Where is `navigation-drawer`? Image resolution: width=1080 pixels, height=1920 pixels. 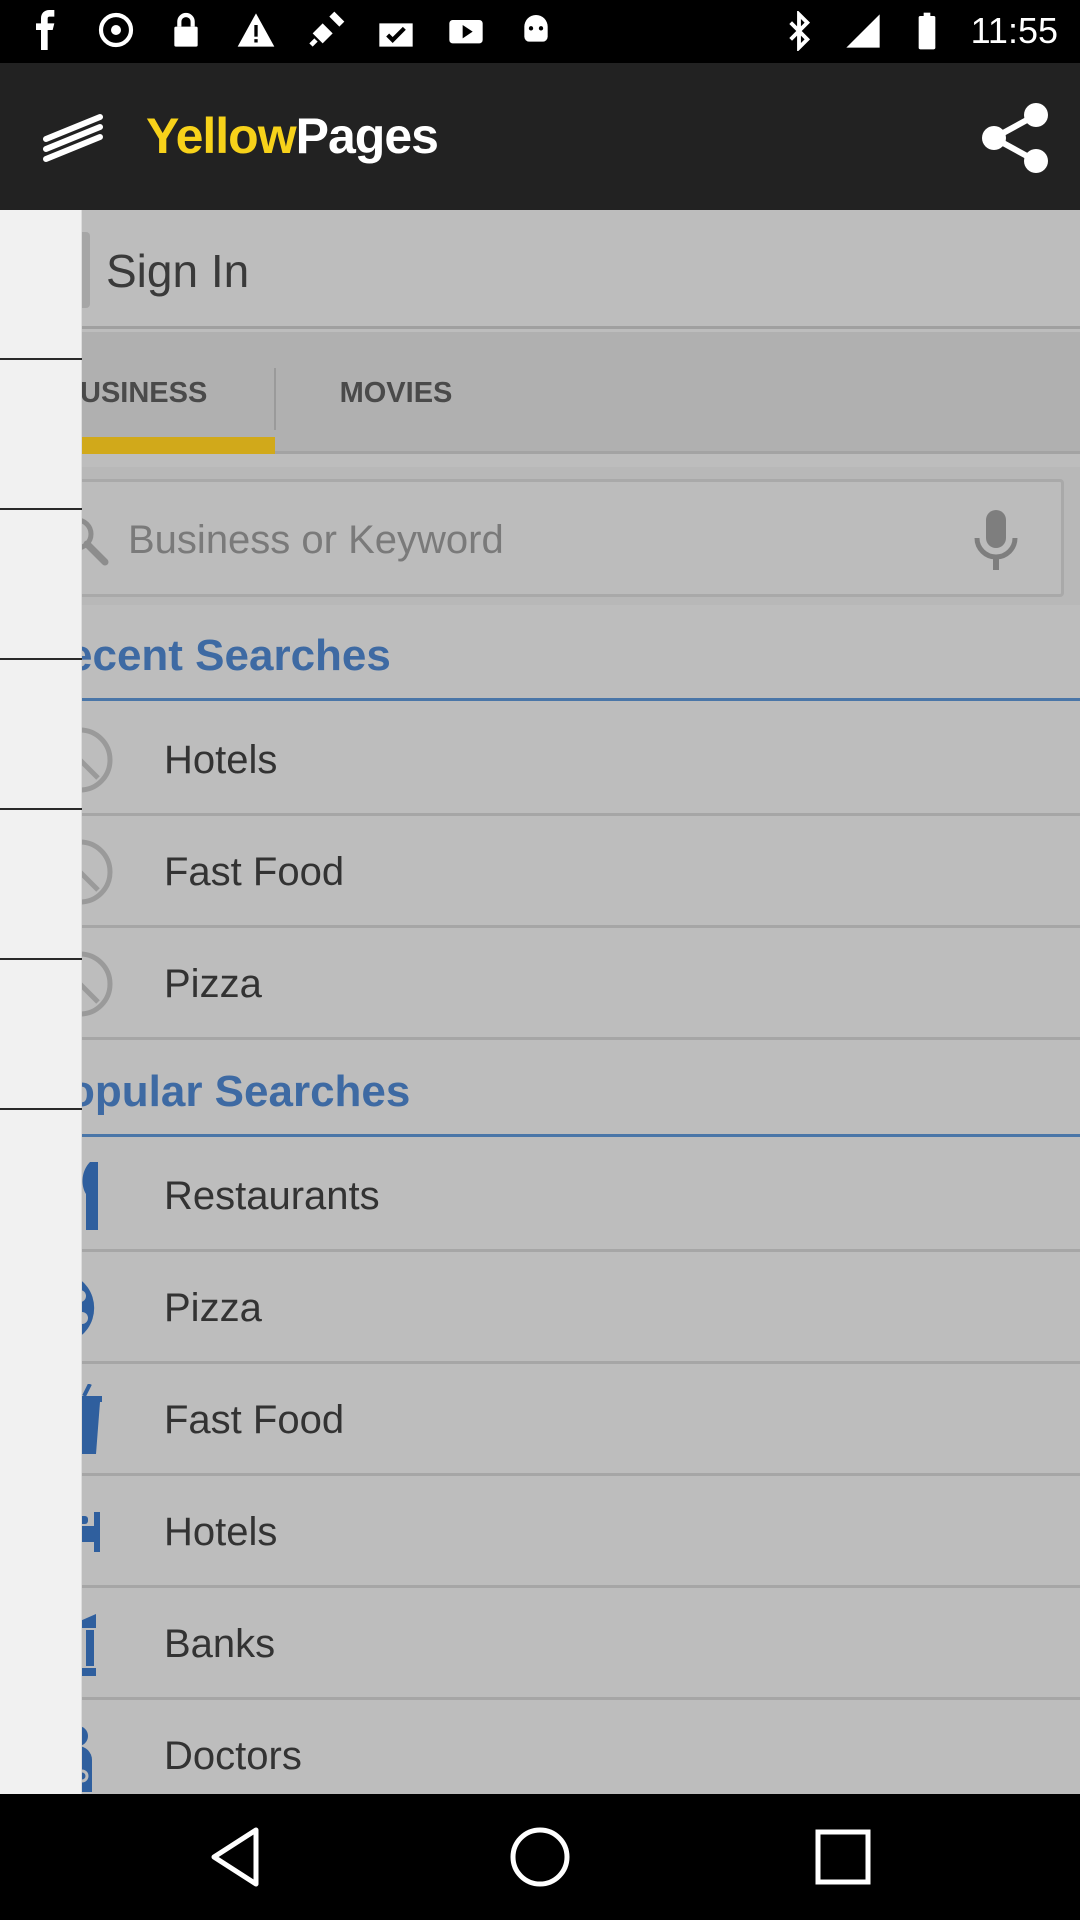 navigation-drawer is located at coordinates (41, 1002).